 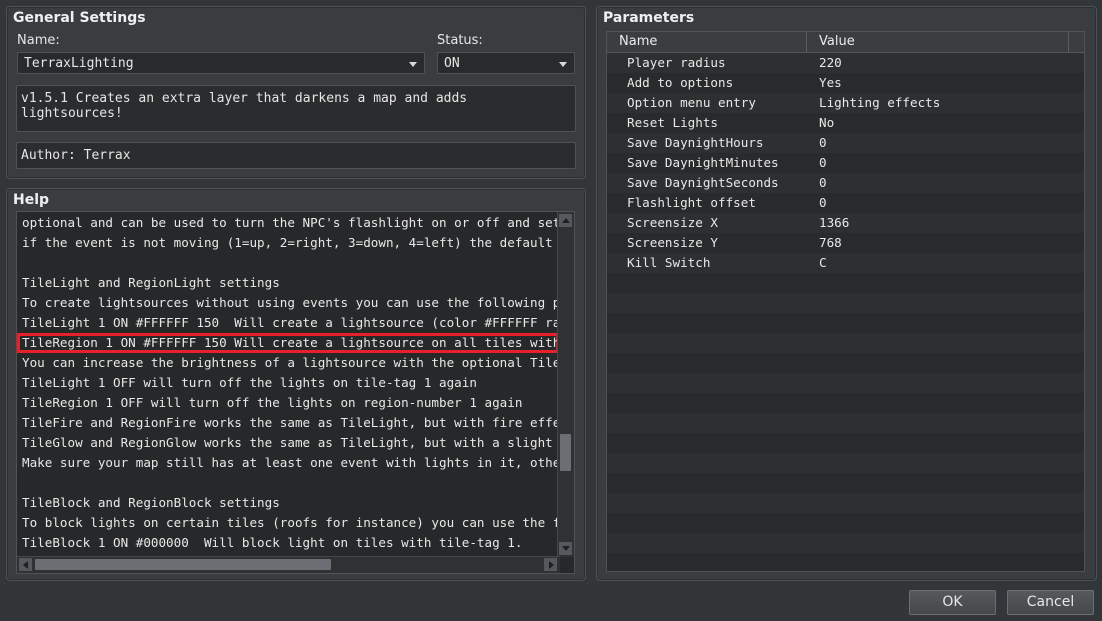 I want to click on horizontal-scrollbar, so click(x=288, y=564).